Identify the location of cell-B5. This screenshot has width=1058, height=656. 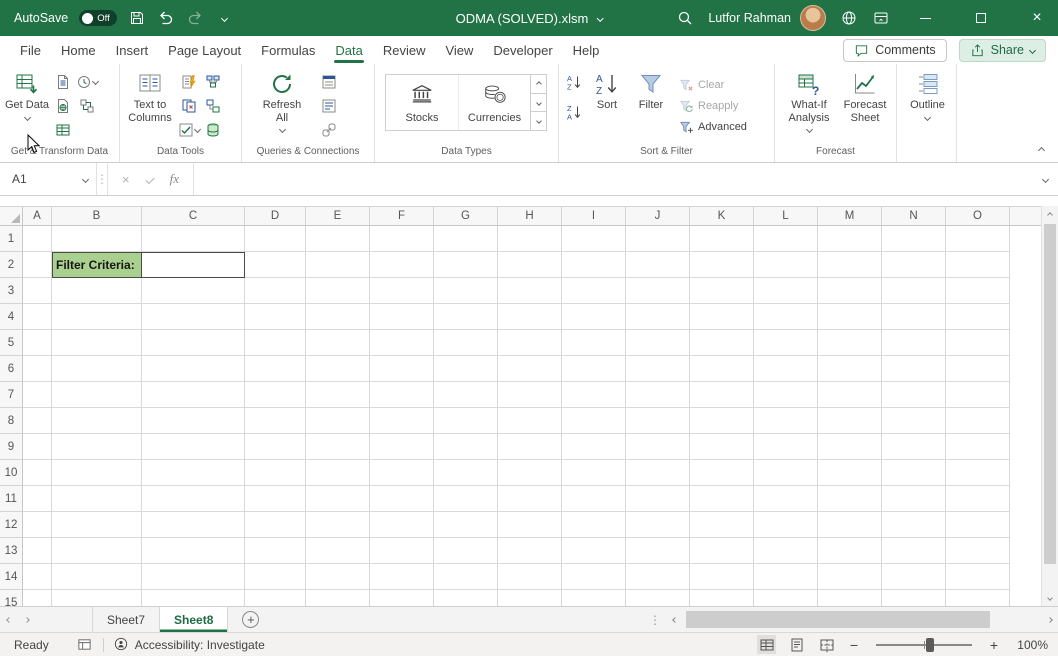
(97, 343).